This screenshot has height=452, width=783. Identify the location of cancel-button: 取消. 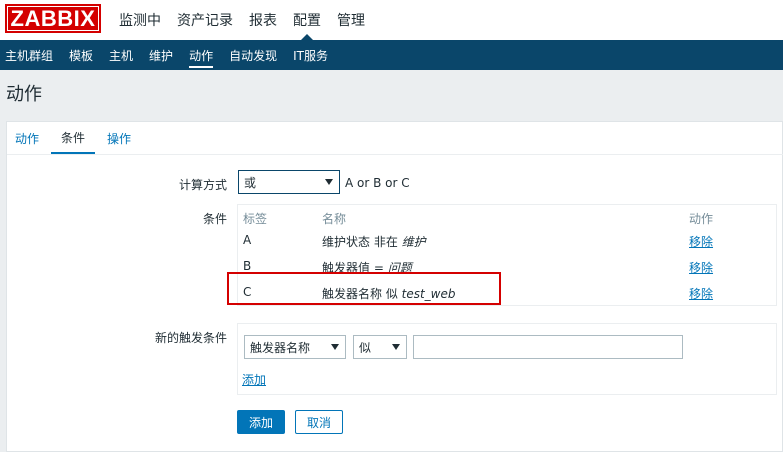
(319, 422).